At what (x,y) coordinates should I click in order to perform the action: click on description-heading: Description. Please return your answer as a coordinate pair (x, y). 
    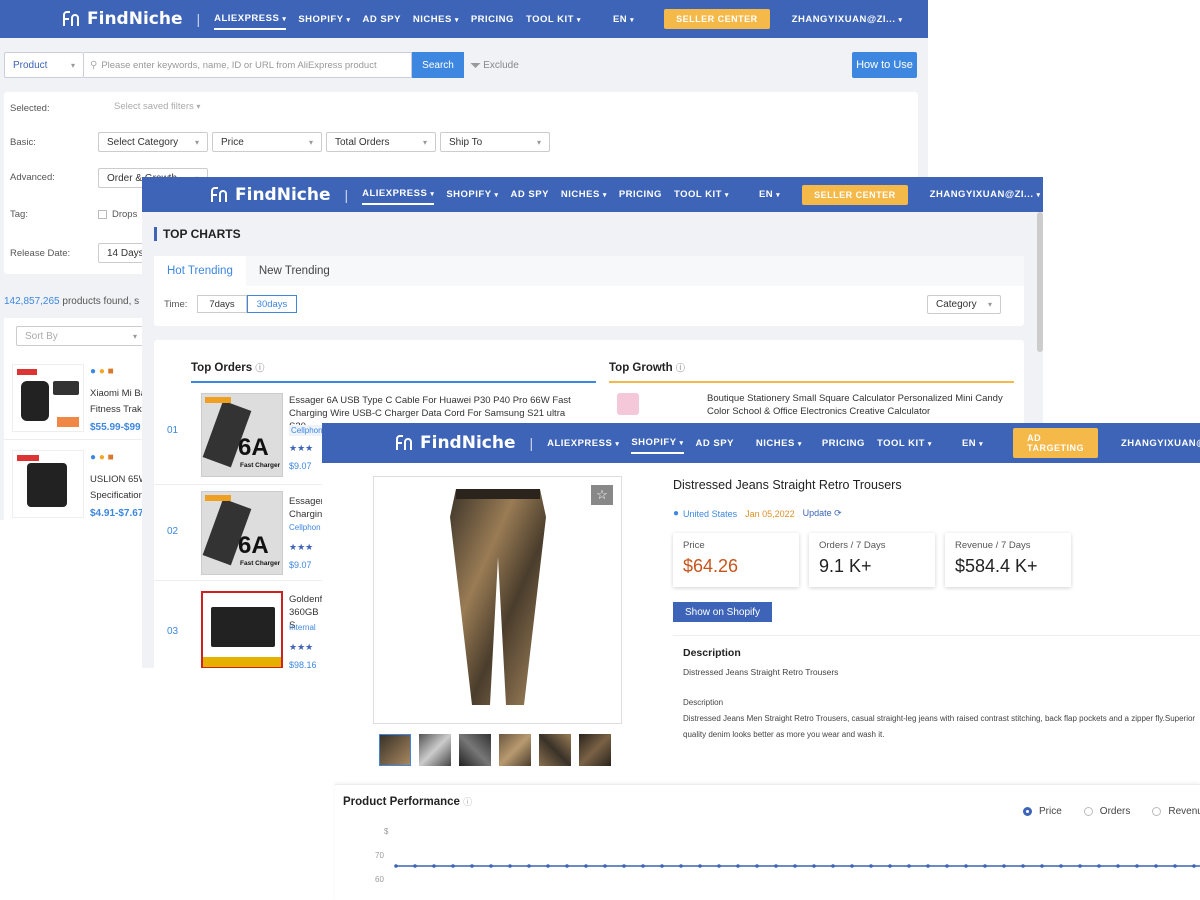
    Looking at the image, I should click on (712, 653).